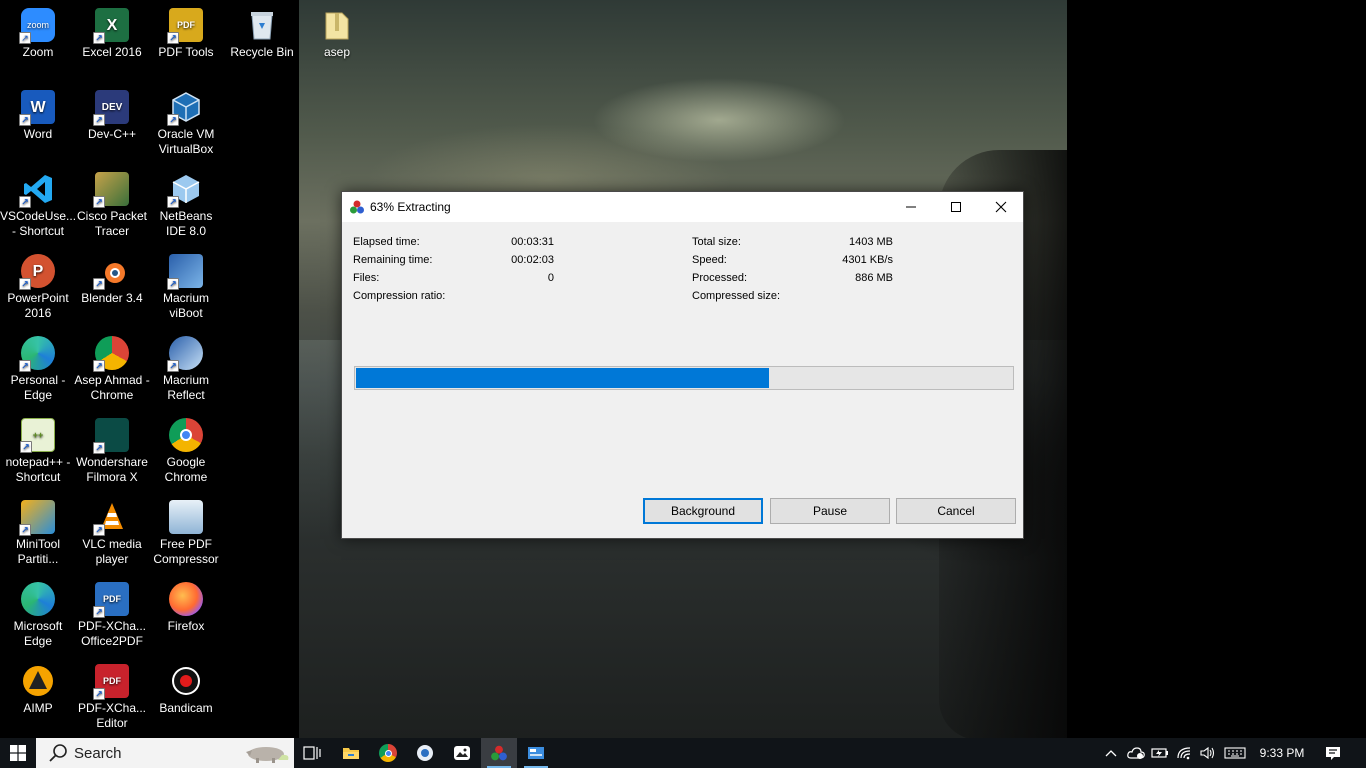 This screenshot has width=1366, height=768. Describe the element at coordinates (186, 203) in the screenshot. I see `desktop-icon-netbeans: ↗ NetBeans IDE 8.0` at that location.